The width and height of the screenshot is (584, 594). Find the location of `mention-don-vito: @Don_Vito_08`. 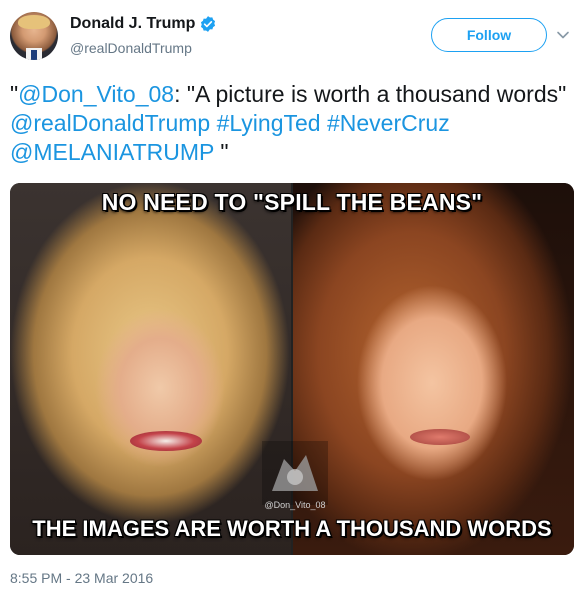

mention-don-vito: @Don_Vito_08 is located at coordinates (96, 94).